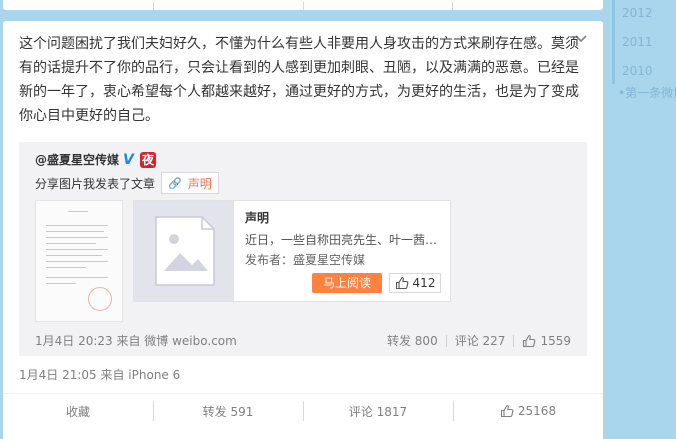  Describe the element at coordinates (77, 159) in the screenshot. I see `repost-author-link: @盛夏星空传媒` at that location.